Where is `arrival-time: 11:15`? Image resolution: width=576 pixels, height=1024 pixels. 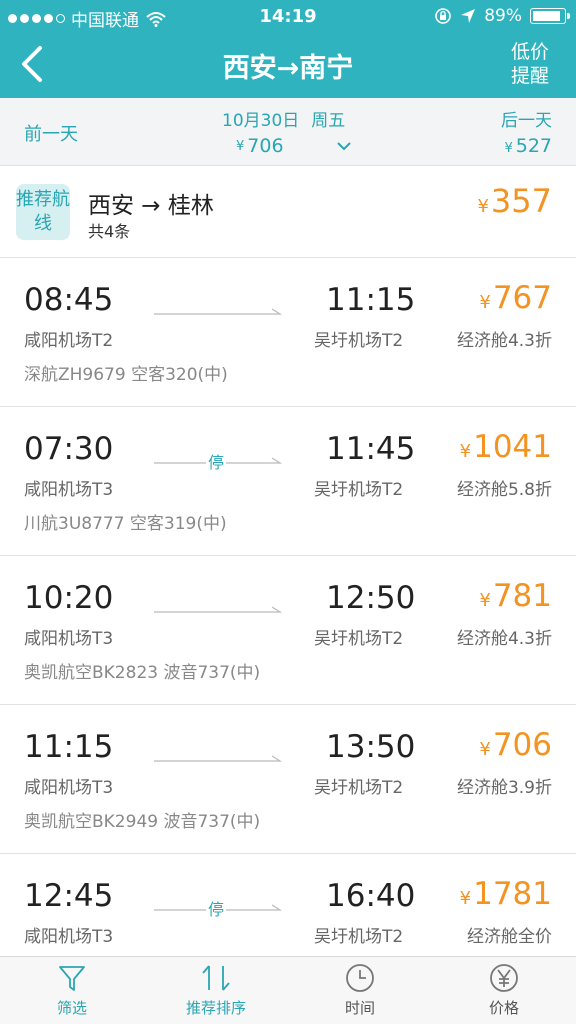 arrival-time: 11:15 is located at coordinates (371, 300).